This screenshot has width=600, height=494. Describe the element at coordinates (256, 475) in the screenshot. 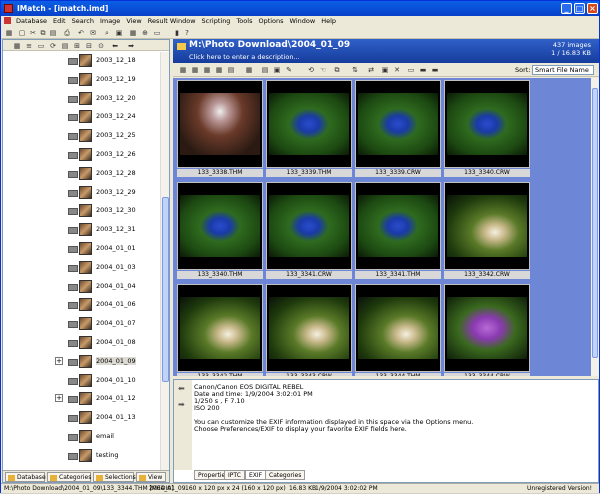

I see `tab-exif: EXIF` at that location.